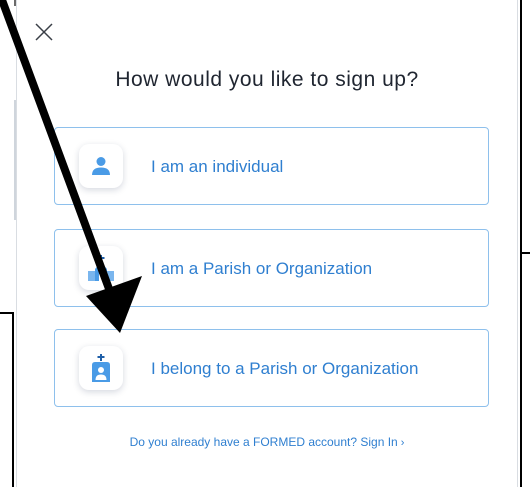  I want to click on option-label: I am a Parish or Organization, so click(262, 268).